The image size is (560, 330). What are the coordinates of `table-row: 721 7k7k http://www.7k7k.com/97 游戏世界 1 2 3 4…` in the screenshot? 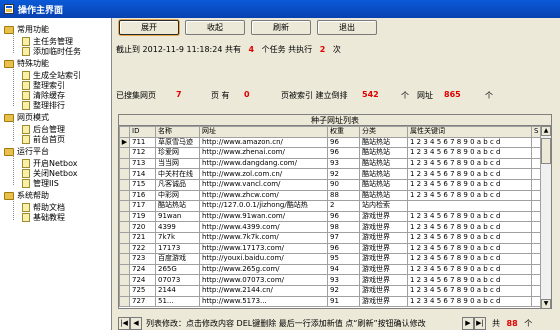 It's located at (330, 237).